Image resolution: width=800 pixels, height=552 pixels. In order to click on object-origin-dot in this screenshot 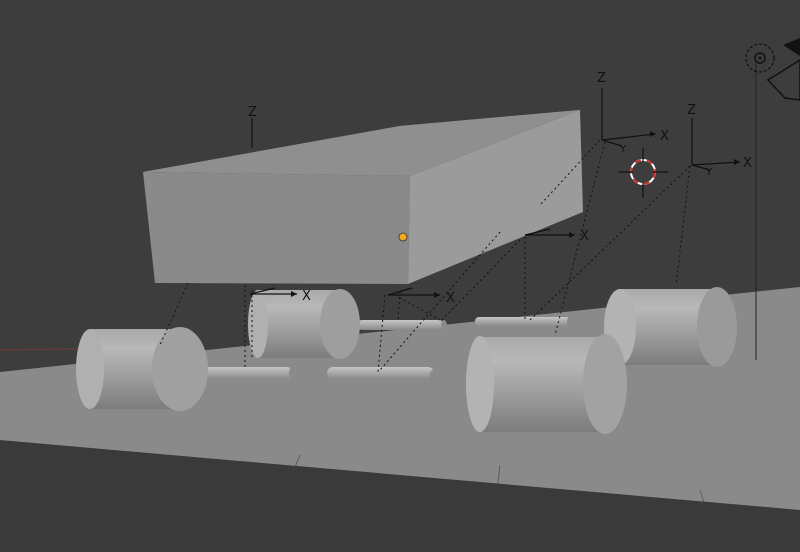, I will do `click(403, 237)`.